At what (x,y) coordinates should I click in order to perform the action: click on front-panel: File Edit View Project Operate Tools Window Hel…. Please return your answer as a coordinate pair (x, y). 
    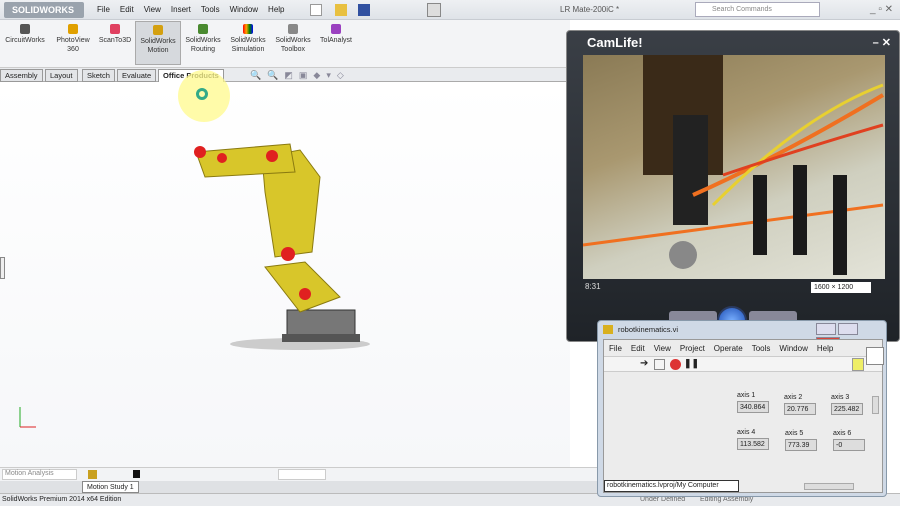
    Looking at the image, I should click on (743, 416).